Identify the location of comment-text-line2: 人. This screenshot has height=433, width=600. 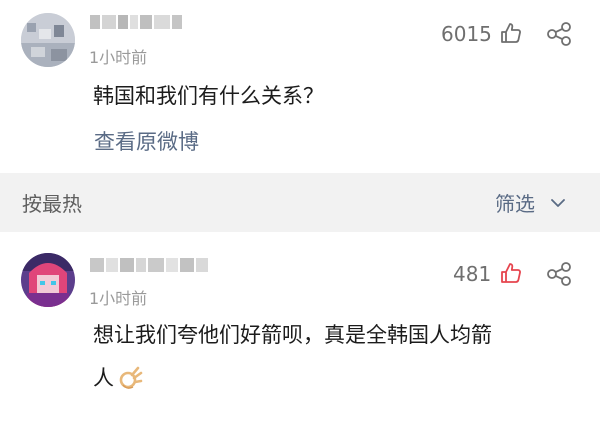
(118, 378).